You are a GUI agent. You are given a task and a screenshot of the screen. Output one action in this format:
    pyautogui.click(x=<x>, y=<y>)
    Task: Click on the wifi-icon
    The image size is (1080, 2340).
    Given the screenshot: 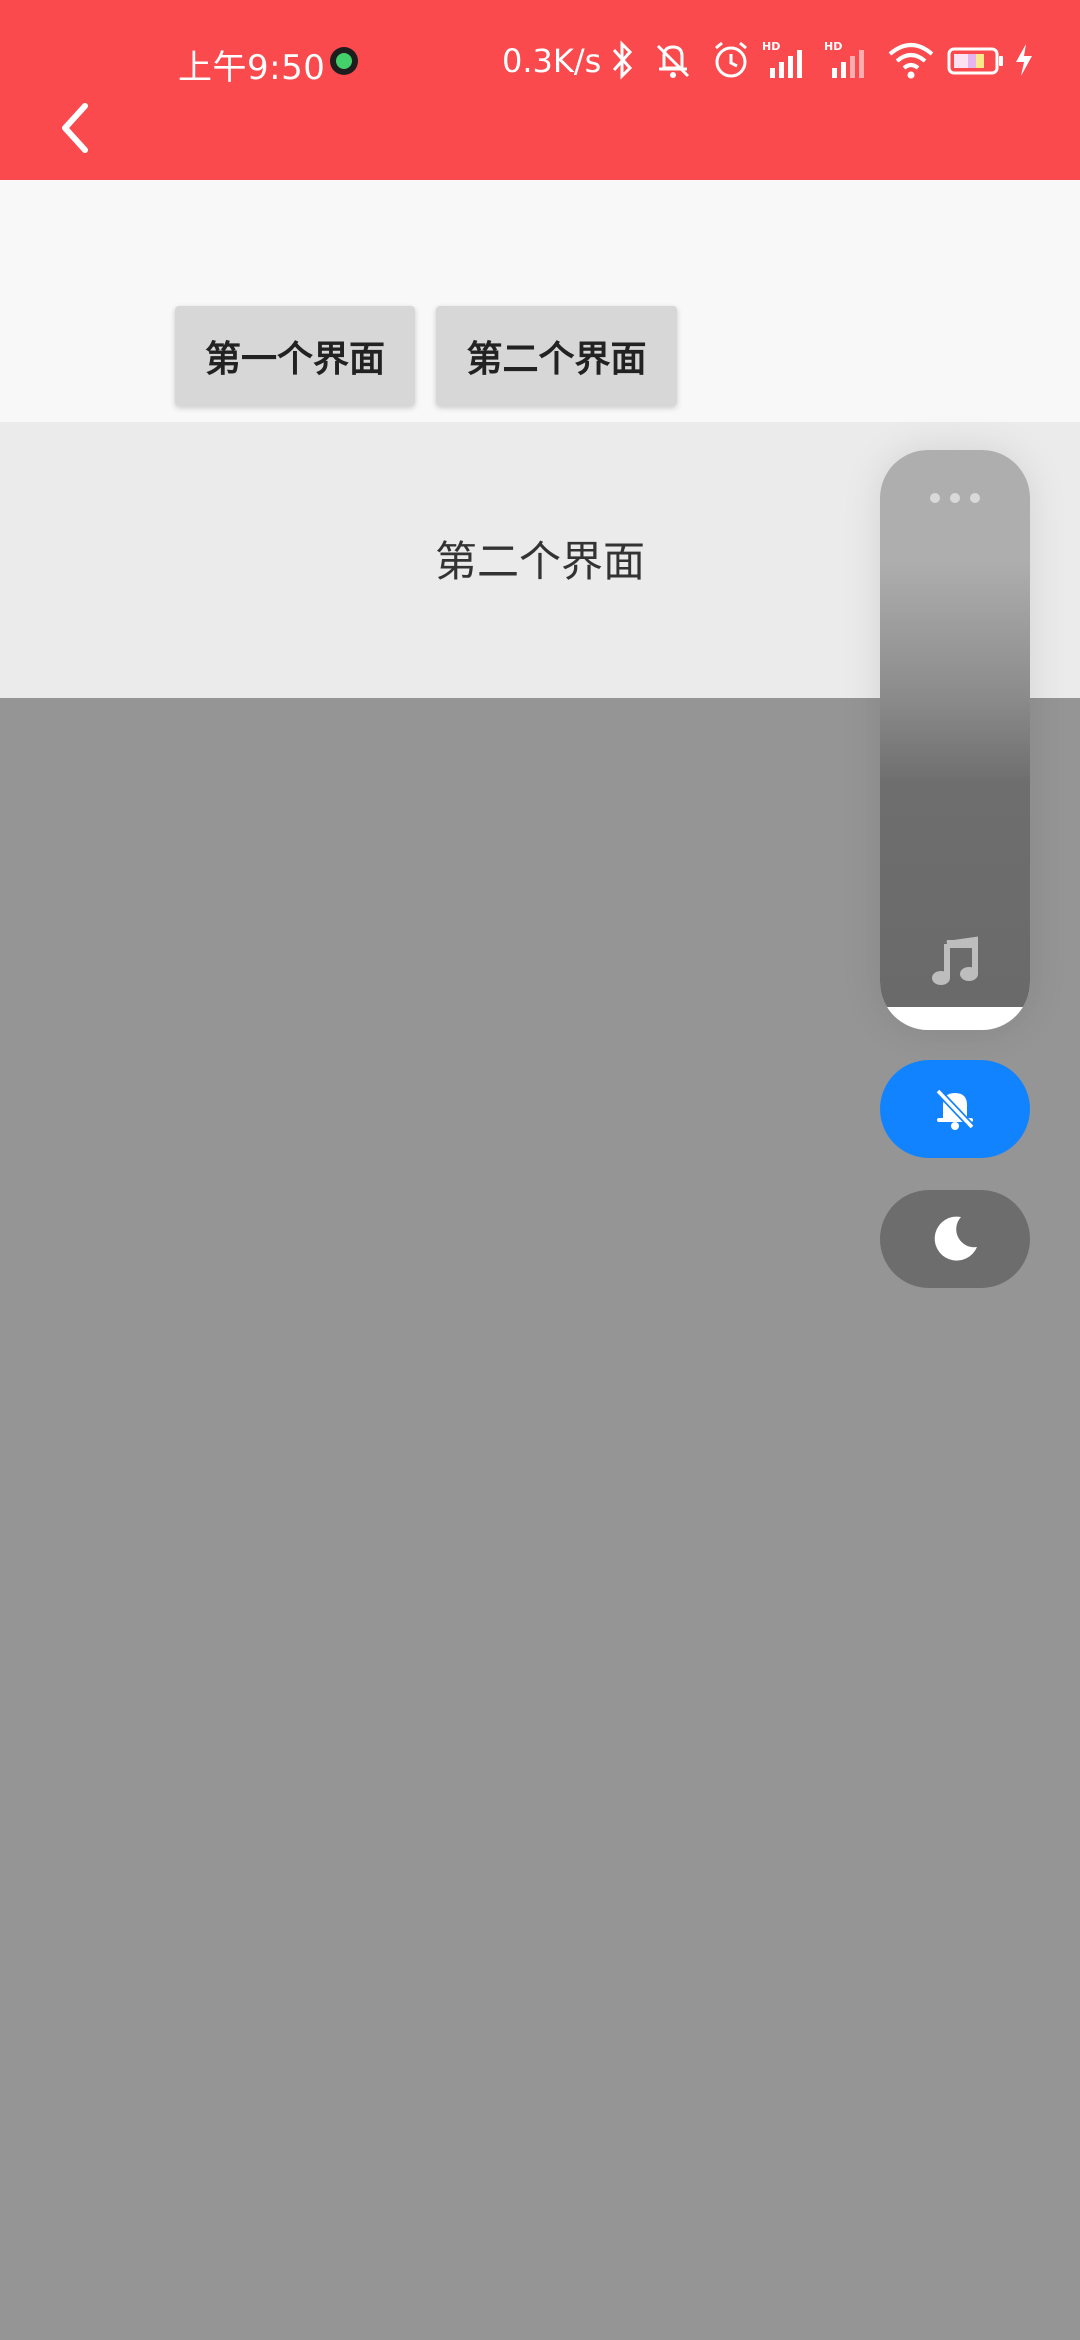 What is the action you would take?
    pyautogui.click(x=911, y=61)
    